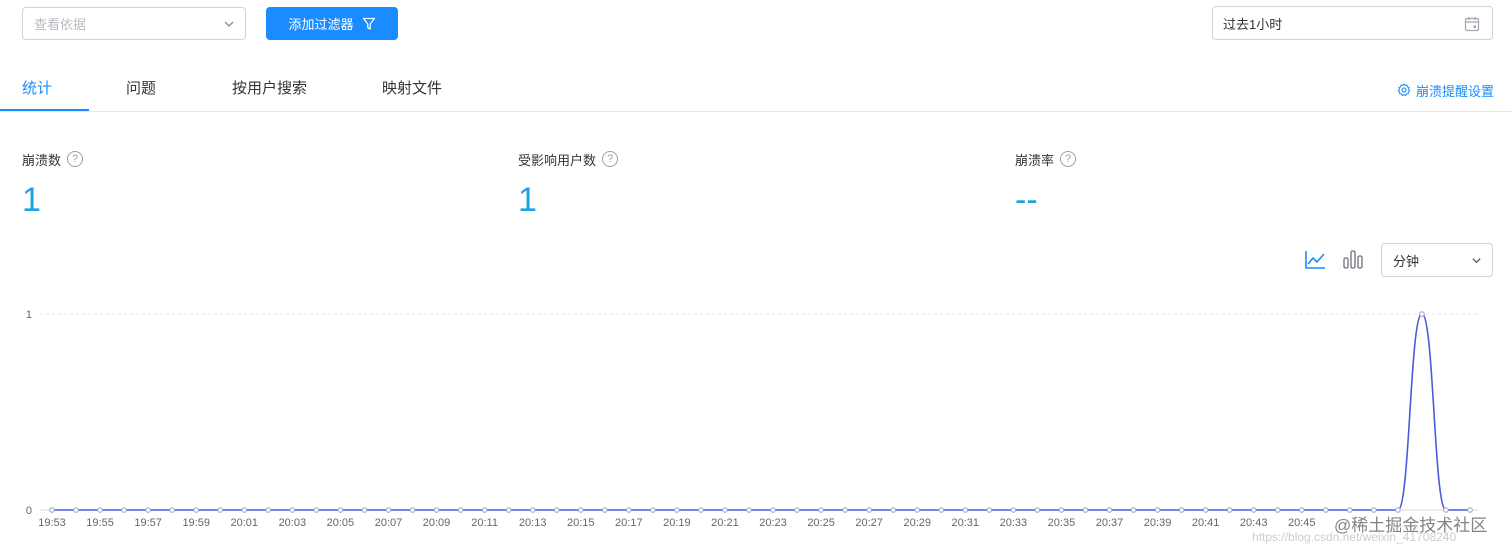 The height and width of the screenshot is (551, 1512). What do you see at coordinates (1110, 523) in the screenshot?
I see `x-tick-label: 20:37` at bounding box center [1110, 523].